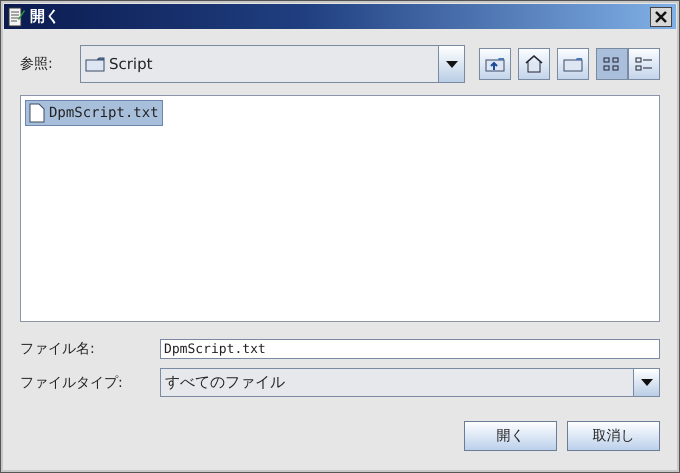 The width and height of the screenshot is (680, 473). I want to click on folder-up-arrow-icon, so click(495, 64).